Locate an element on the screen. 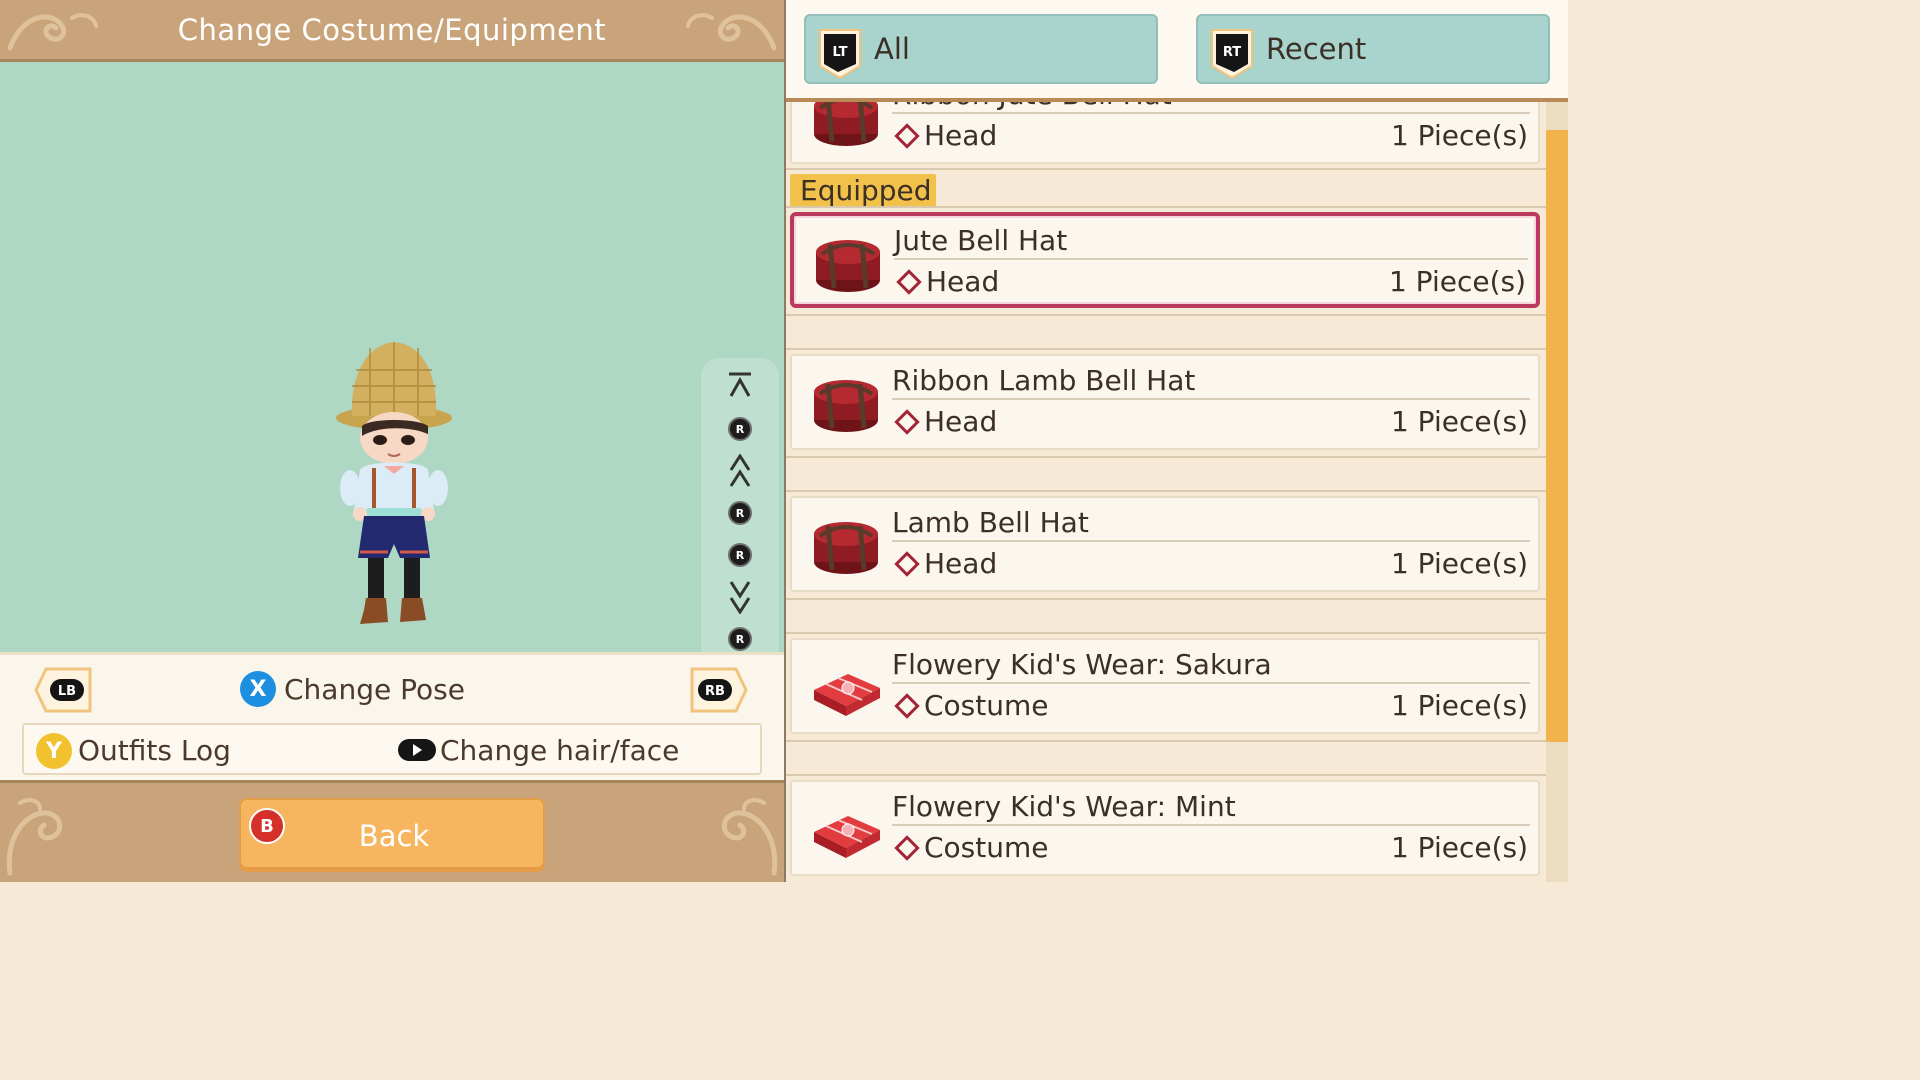 This screenshot has width=1920, height=1080. scrollbar-thumb is located at coordinates (1557, 436).